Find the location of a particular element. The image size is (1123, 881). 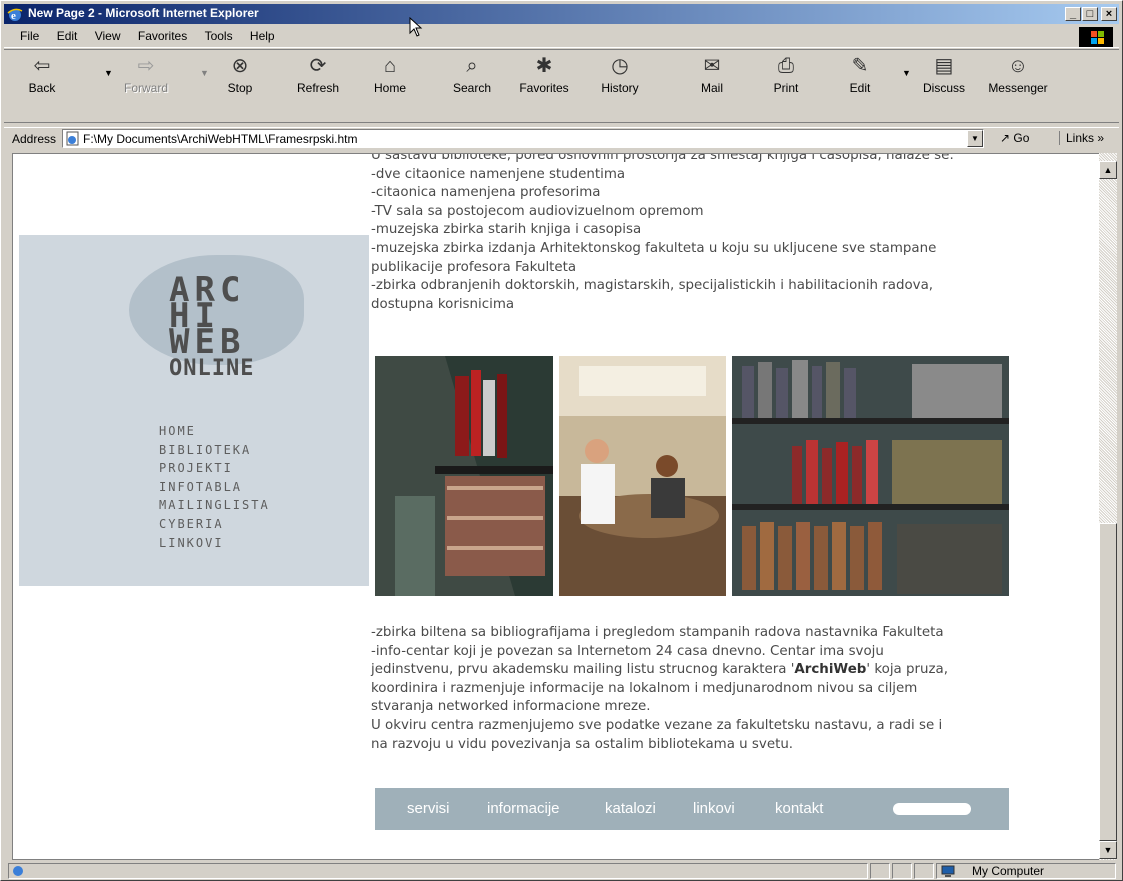

search-button: ⌕ Search is located at coordinates (472, 74).